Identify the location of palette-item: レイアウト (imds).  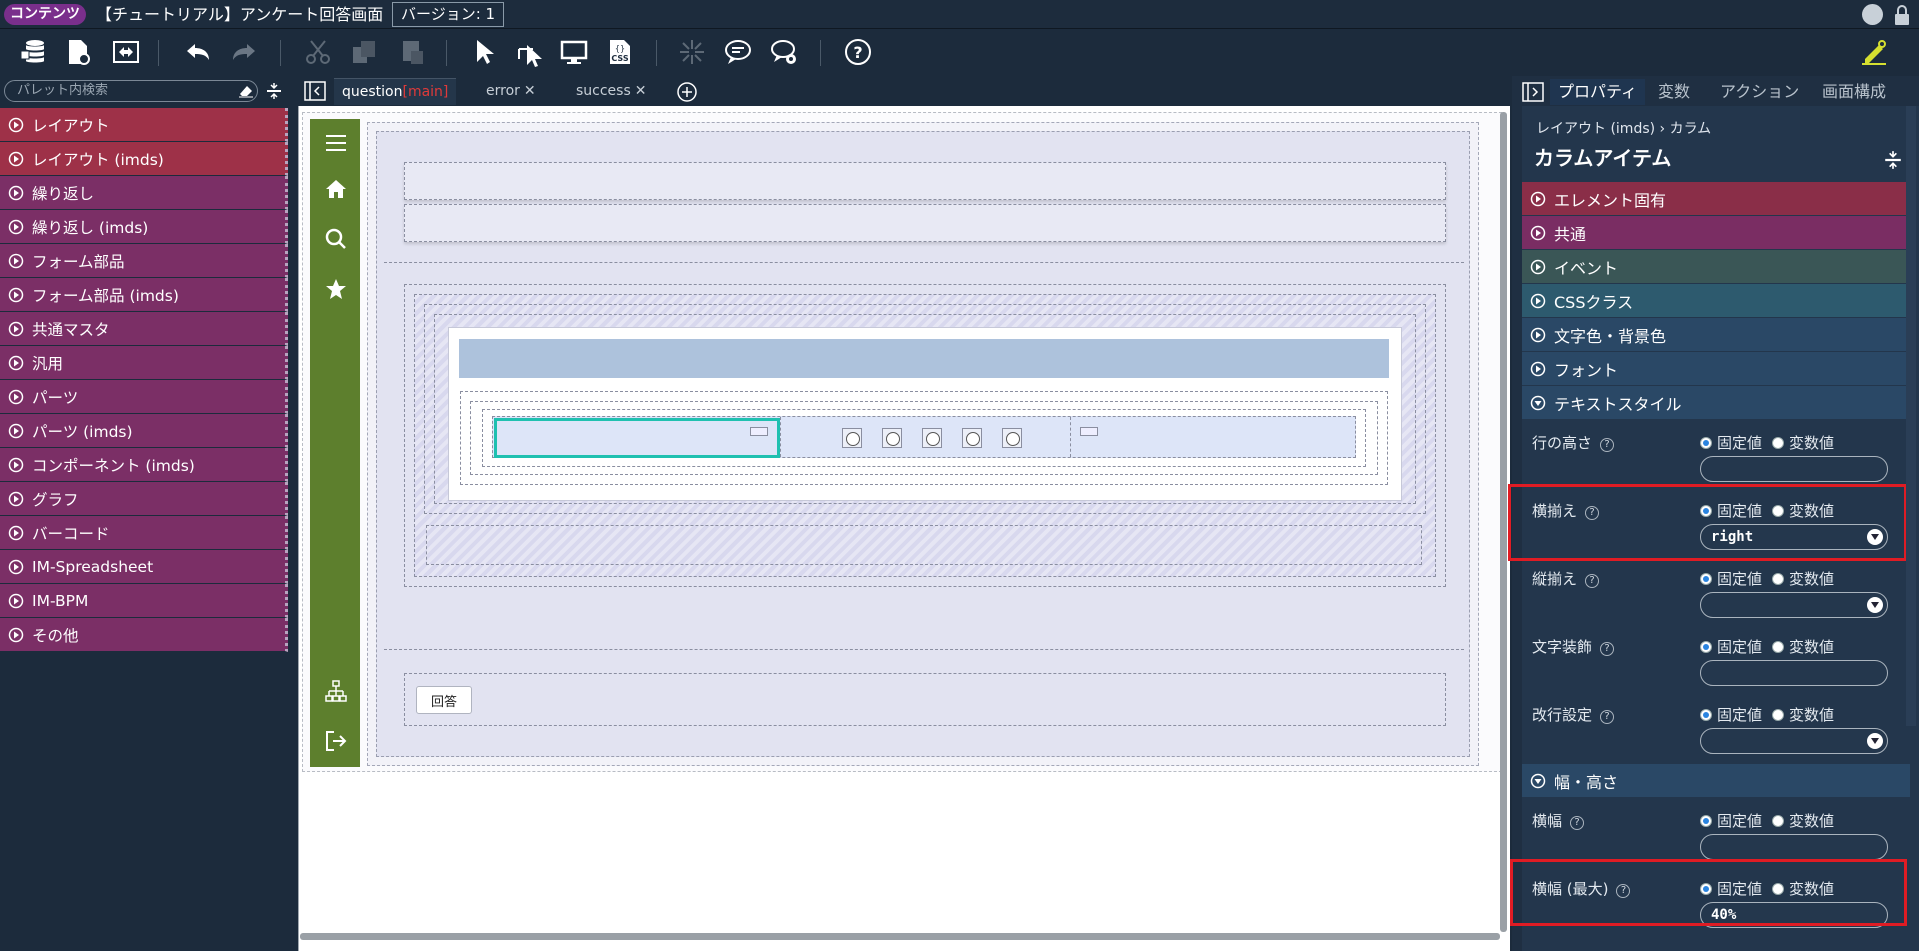
(144, 159).